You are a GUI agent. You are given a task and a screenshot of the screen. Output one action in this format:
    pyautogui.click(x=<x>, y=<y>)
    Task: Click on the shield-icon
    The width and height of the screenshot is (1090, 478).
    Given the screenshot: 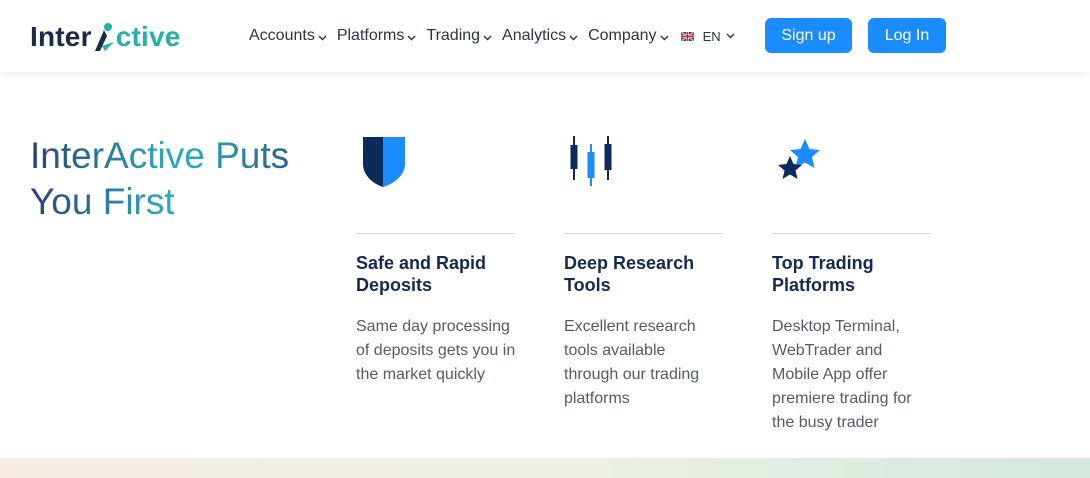 What is the action you would take?
    pyautogui.click(x=384, y=162)
    